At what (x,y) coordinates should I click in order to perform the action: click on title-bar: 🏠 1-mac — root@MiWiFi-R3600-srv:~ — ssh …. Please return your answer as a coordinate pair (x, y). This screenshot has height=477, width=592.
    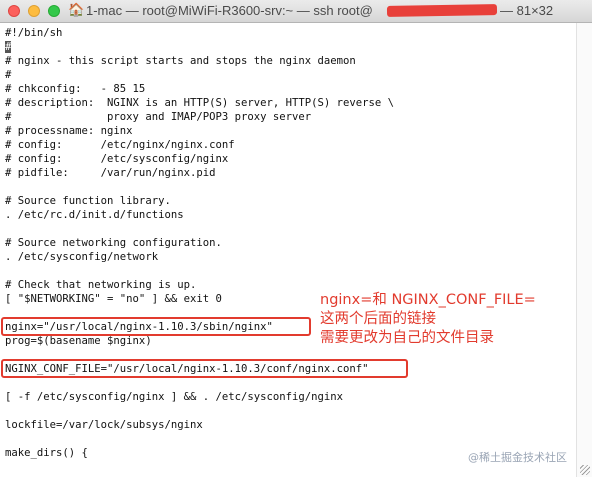
    Looking at the image, I should click on (296, 11).